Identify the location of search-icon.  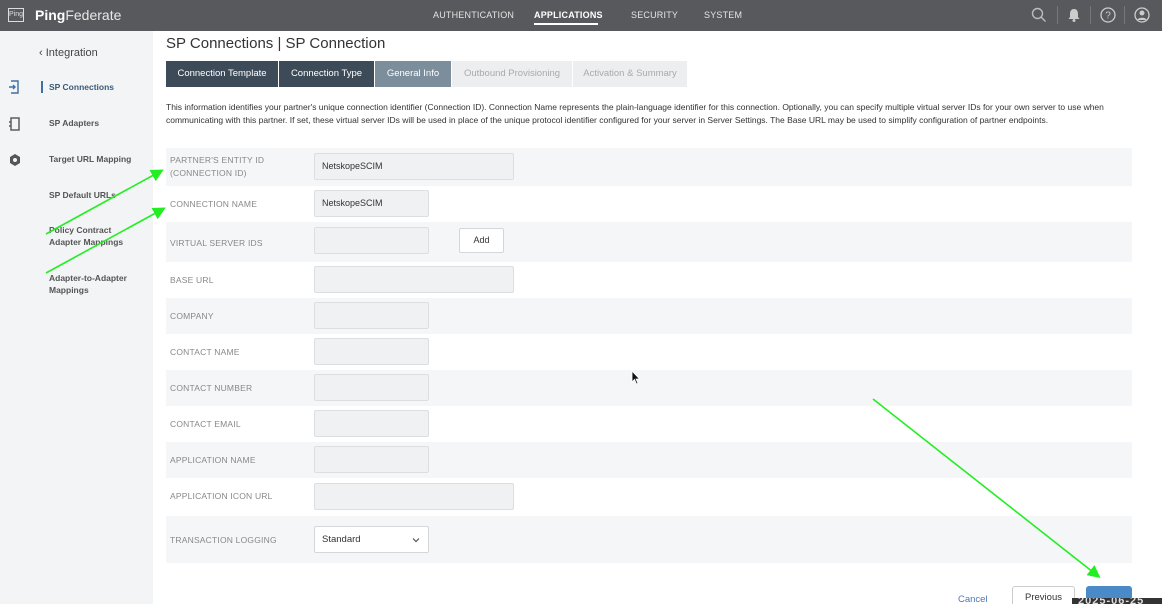
(1039, 15).